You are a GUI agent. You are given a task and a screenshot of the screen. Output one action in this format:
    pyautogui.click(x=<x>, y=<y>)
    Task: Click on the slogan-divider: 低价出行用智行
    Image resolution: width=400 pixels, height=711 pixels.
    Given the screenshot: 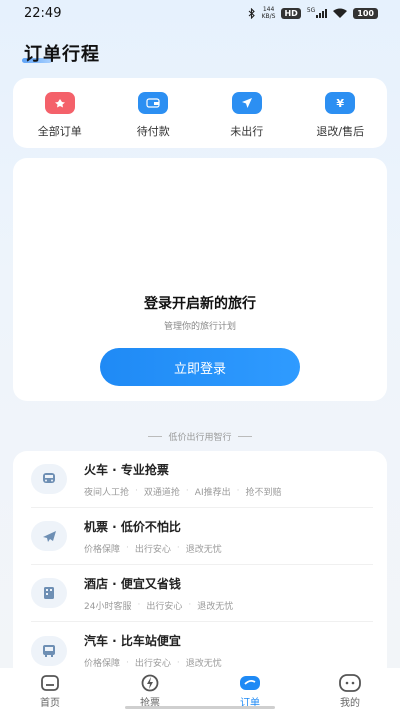 What is the action you would take?
    pyautogui.click(x=200, y=436)
    